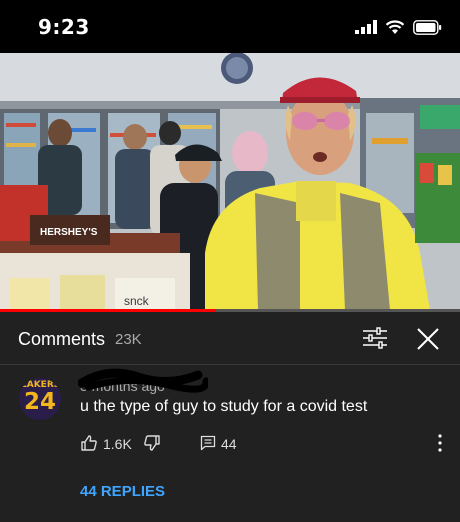  Describe the element at coordinates (230, 26) in the screenshot. I see `status-bar: 9:23` at that location.